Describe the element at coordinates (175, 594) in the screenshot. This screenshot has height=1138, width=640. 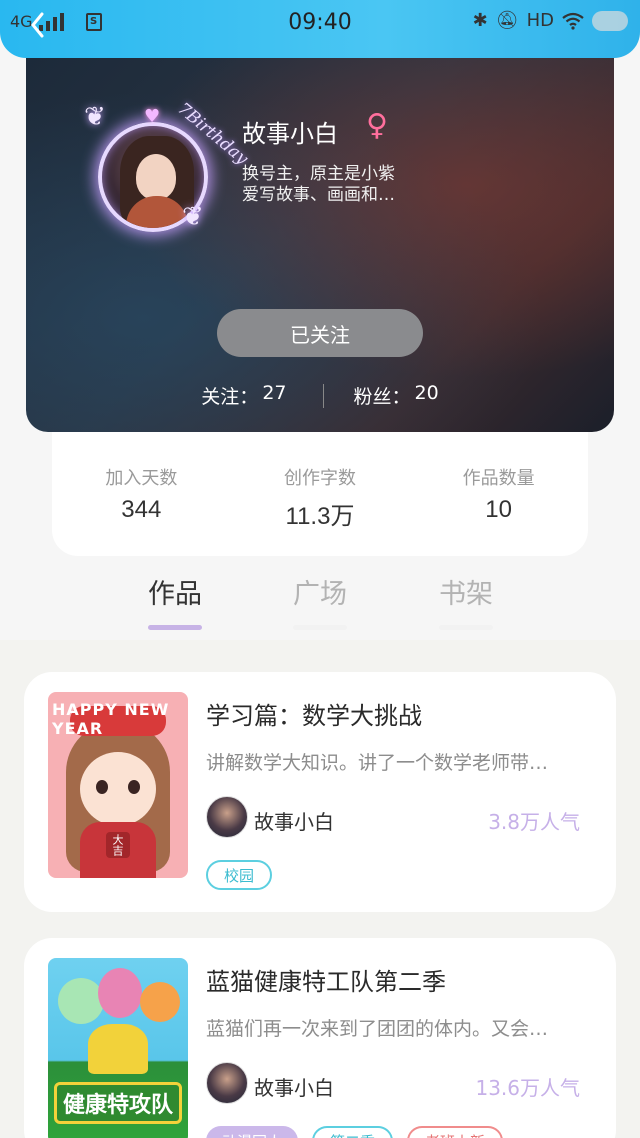
I see `tab-label: 作品` at that location.